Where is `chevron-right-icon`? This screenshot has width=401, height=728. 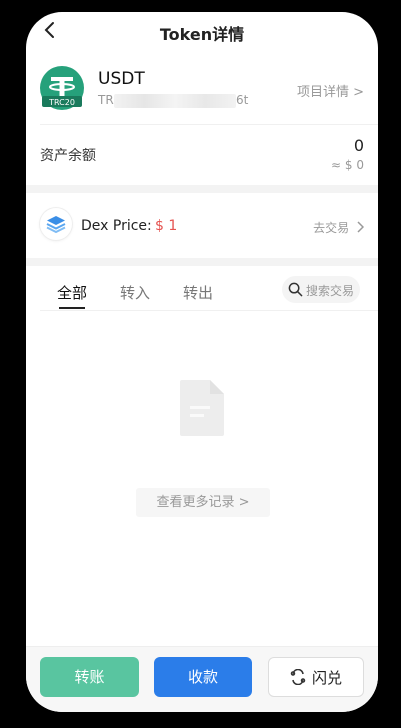
chevron-right-icon is located at coordinates (361, 227).